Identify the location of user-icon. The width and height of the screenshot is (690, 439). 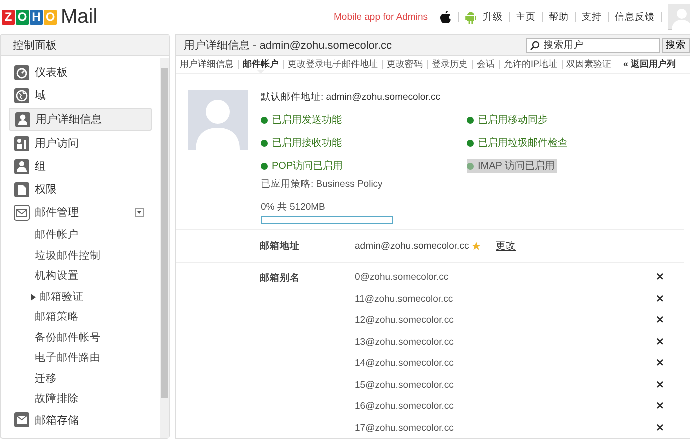
(23, 120).